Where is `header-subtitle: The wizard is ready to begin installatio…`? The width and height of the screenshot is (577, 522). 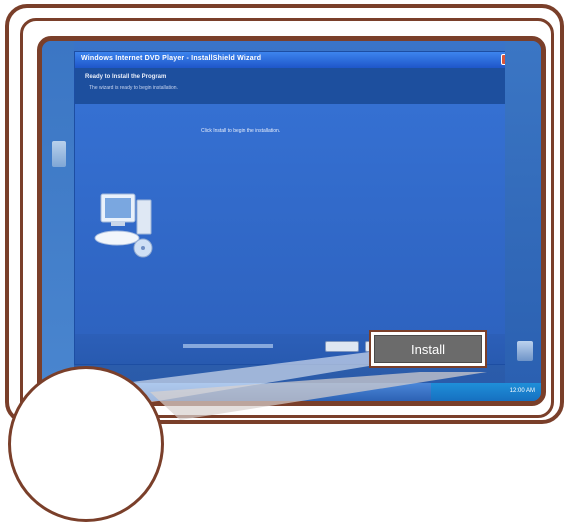
header-subtitle: The wizard is ready to begin installatio… is located at coordinates (133, 88).